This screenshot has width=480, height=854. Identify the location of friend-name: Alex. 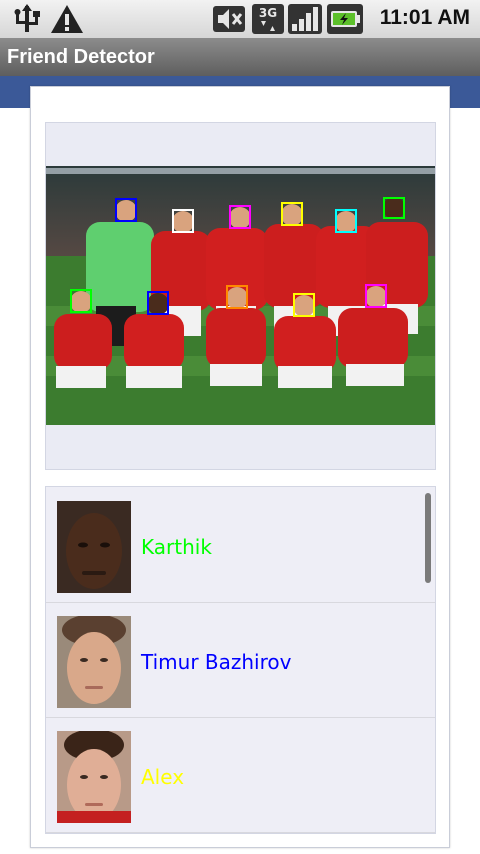
(163, 777).